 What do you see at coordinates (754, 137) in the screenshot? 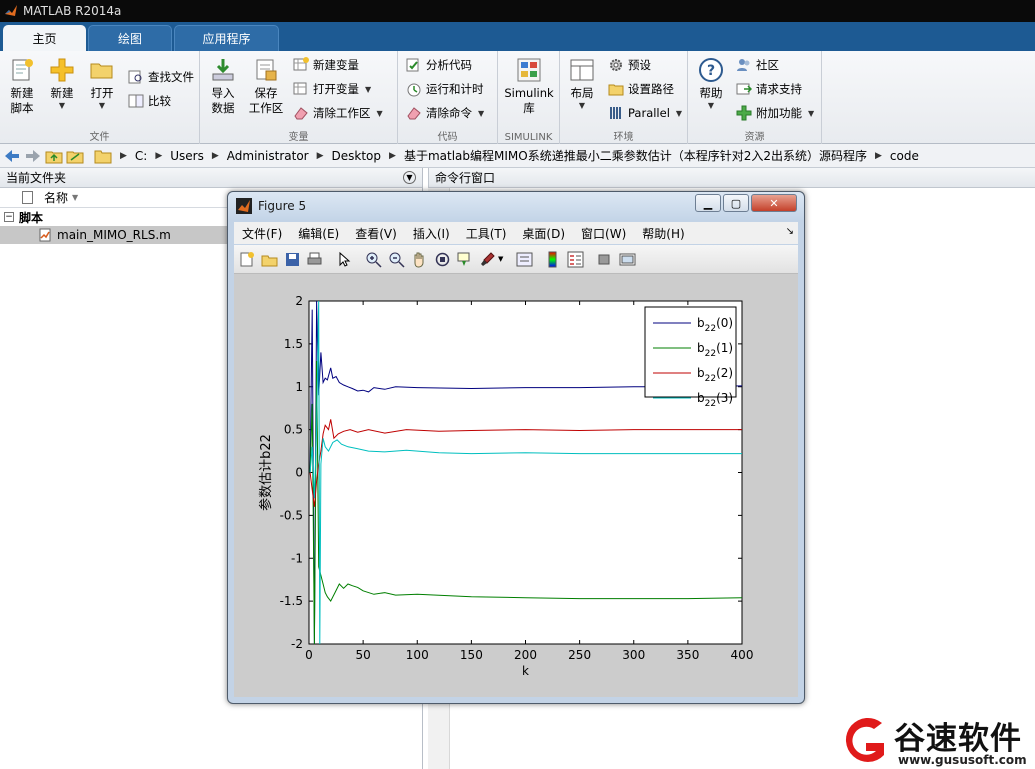
I see `group-label-resources: 资源` at bounding box center [754, 137].